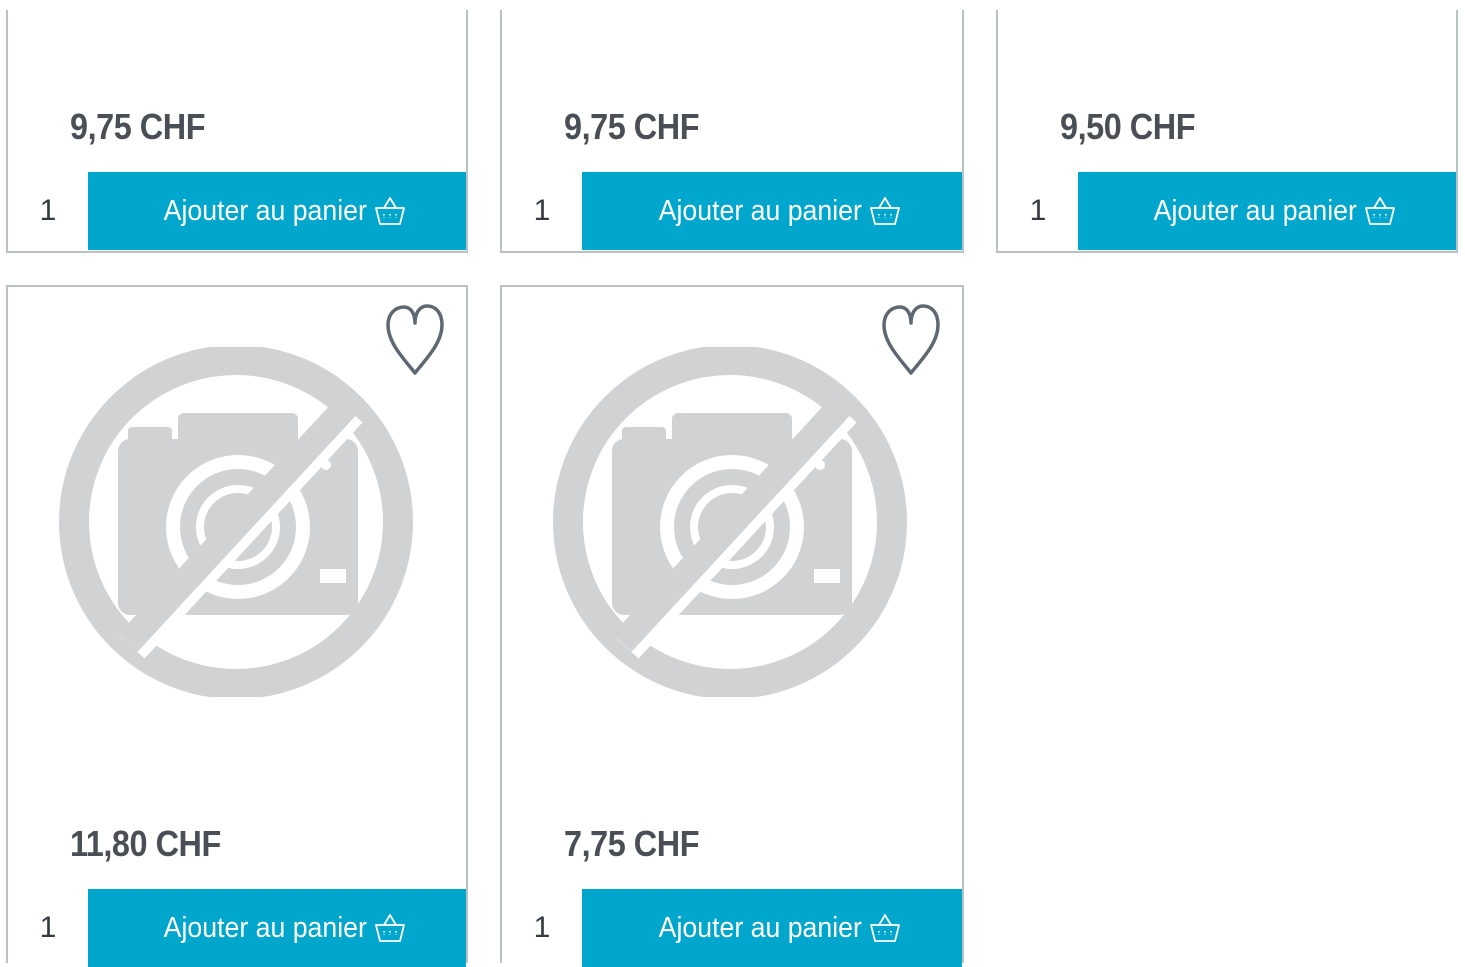 The image size is (1465, 967). I want to click on product-price: 9,50 CHF, so click(1128, 126).